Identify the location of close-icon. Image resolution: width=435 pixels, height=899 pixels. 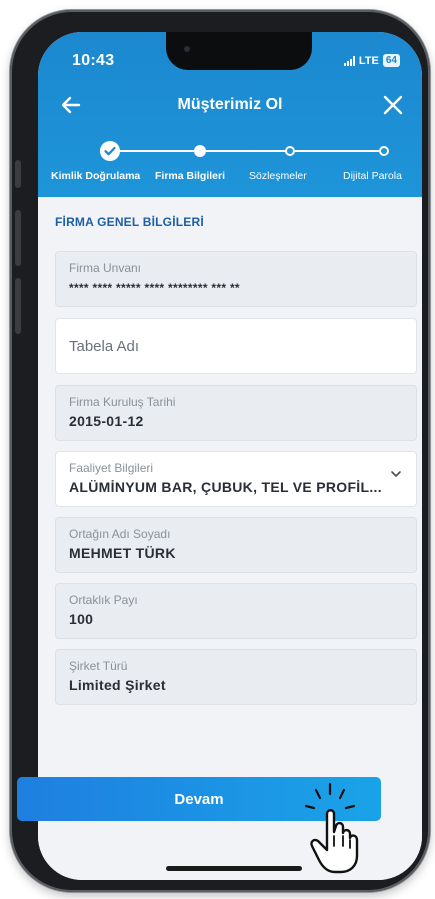
(393, 105).